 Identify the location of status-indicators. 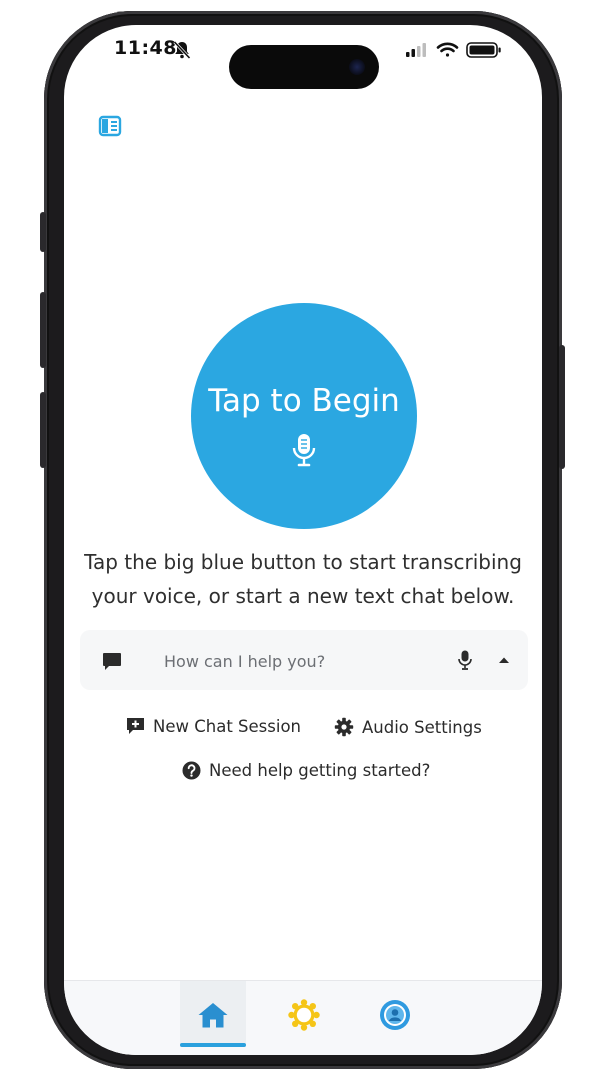
(453, 50).